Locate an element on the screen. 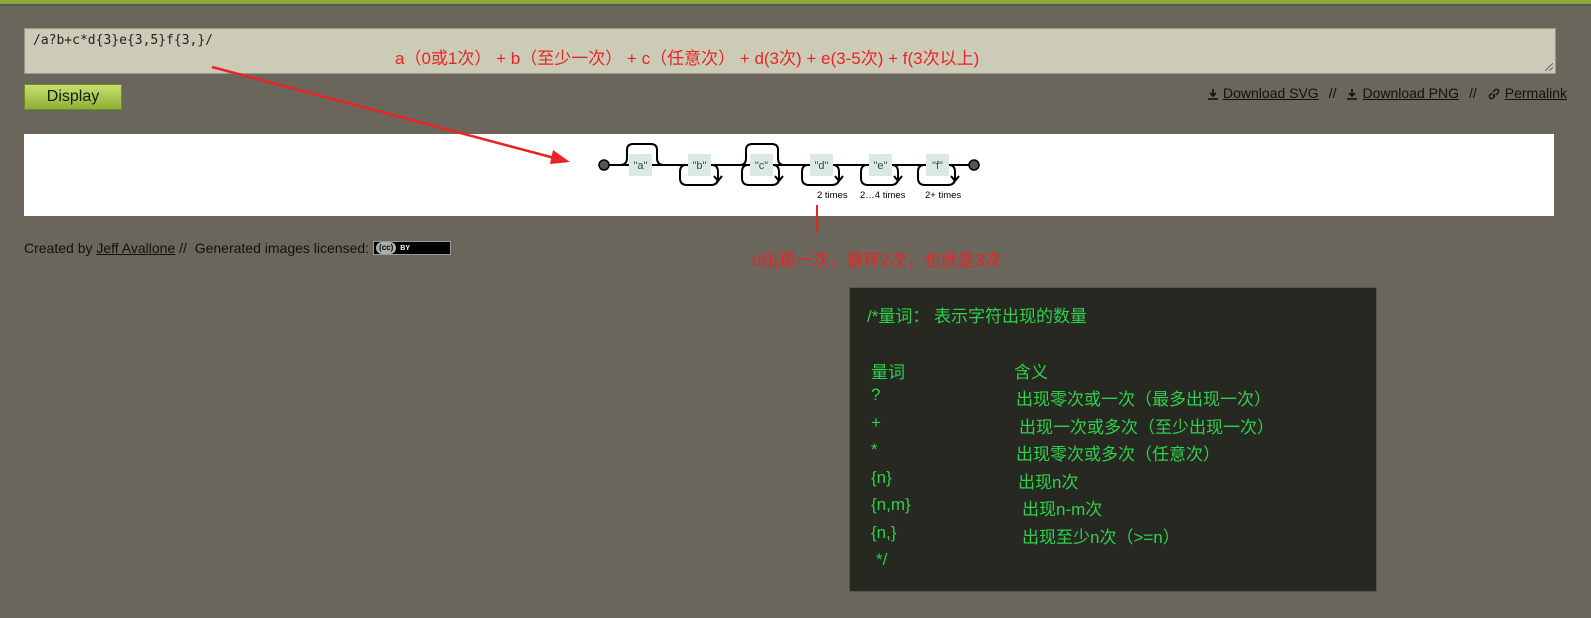  annotation-arrow-line is located at coordinates (387, 113).